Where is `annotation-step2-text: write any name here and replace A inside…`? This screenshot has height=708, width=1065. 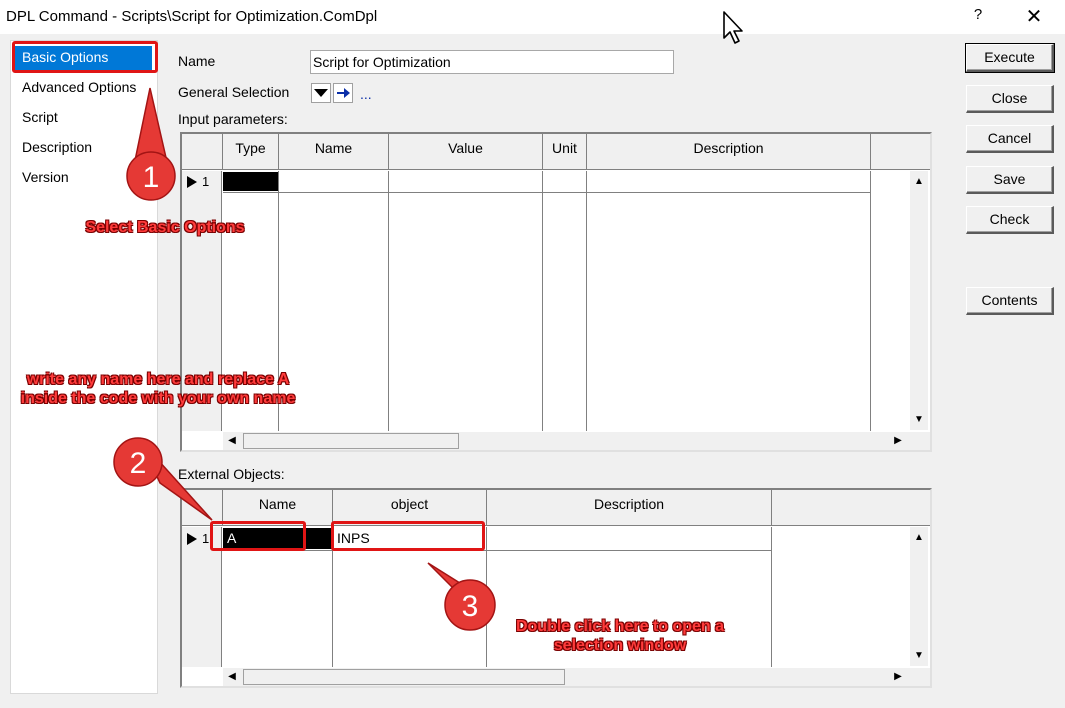 annotation-step2-text: write any name here and replace A inside… is located at coordinates (158, 389).